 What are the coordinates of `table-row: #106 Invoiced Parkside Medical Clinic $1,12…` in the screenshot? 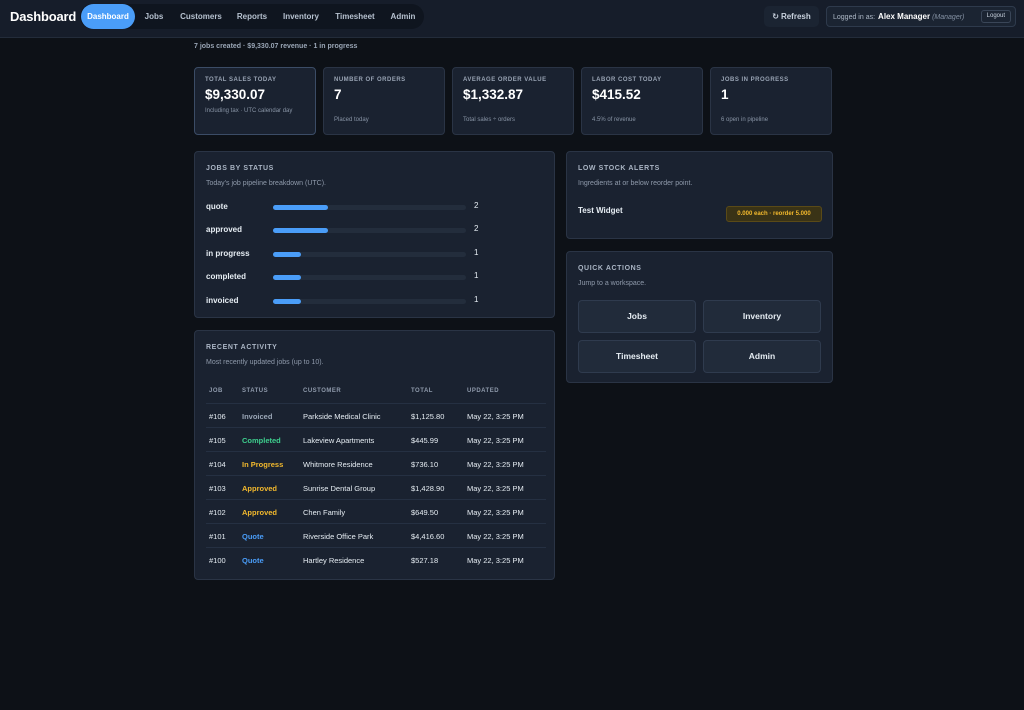 It's located at (376, 415).